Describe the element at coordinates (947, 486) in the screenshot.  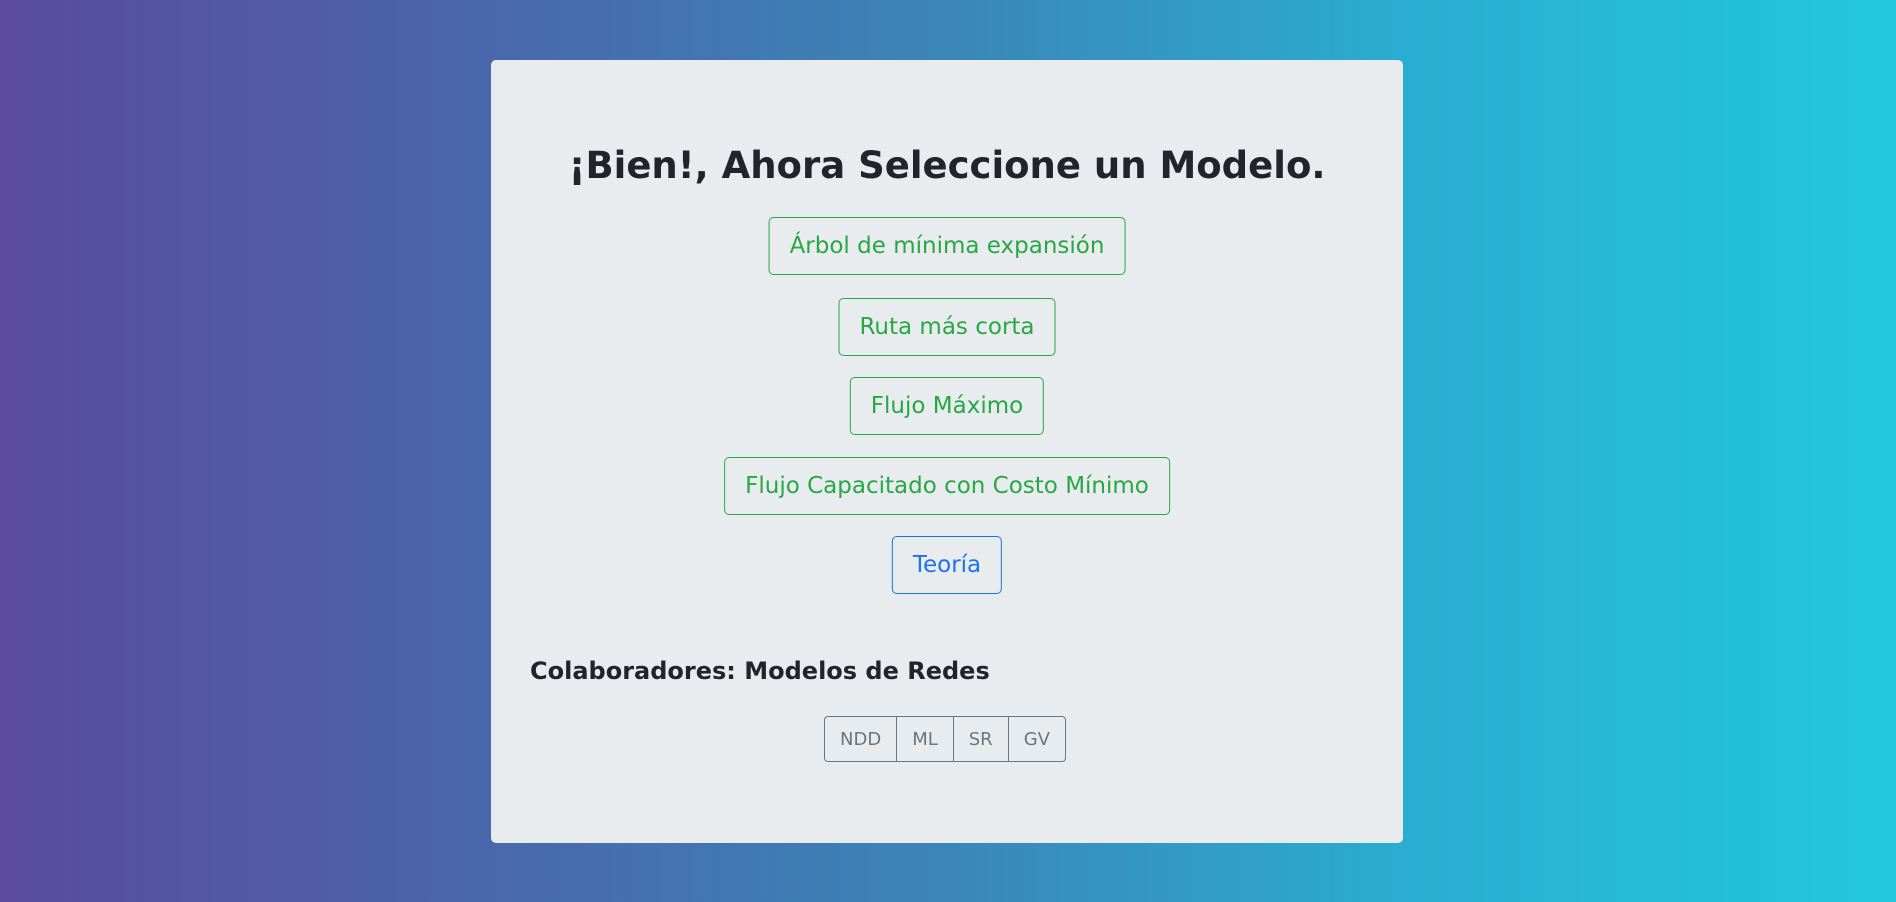
I see `min-cost-flow-button: Flujo Capacitado con Costo Mínimo` at that location.